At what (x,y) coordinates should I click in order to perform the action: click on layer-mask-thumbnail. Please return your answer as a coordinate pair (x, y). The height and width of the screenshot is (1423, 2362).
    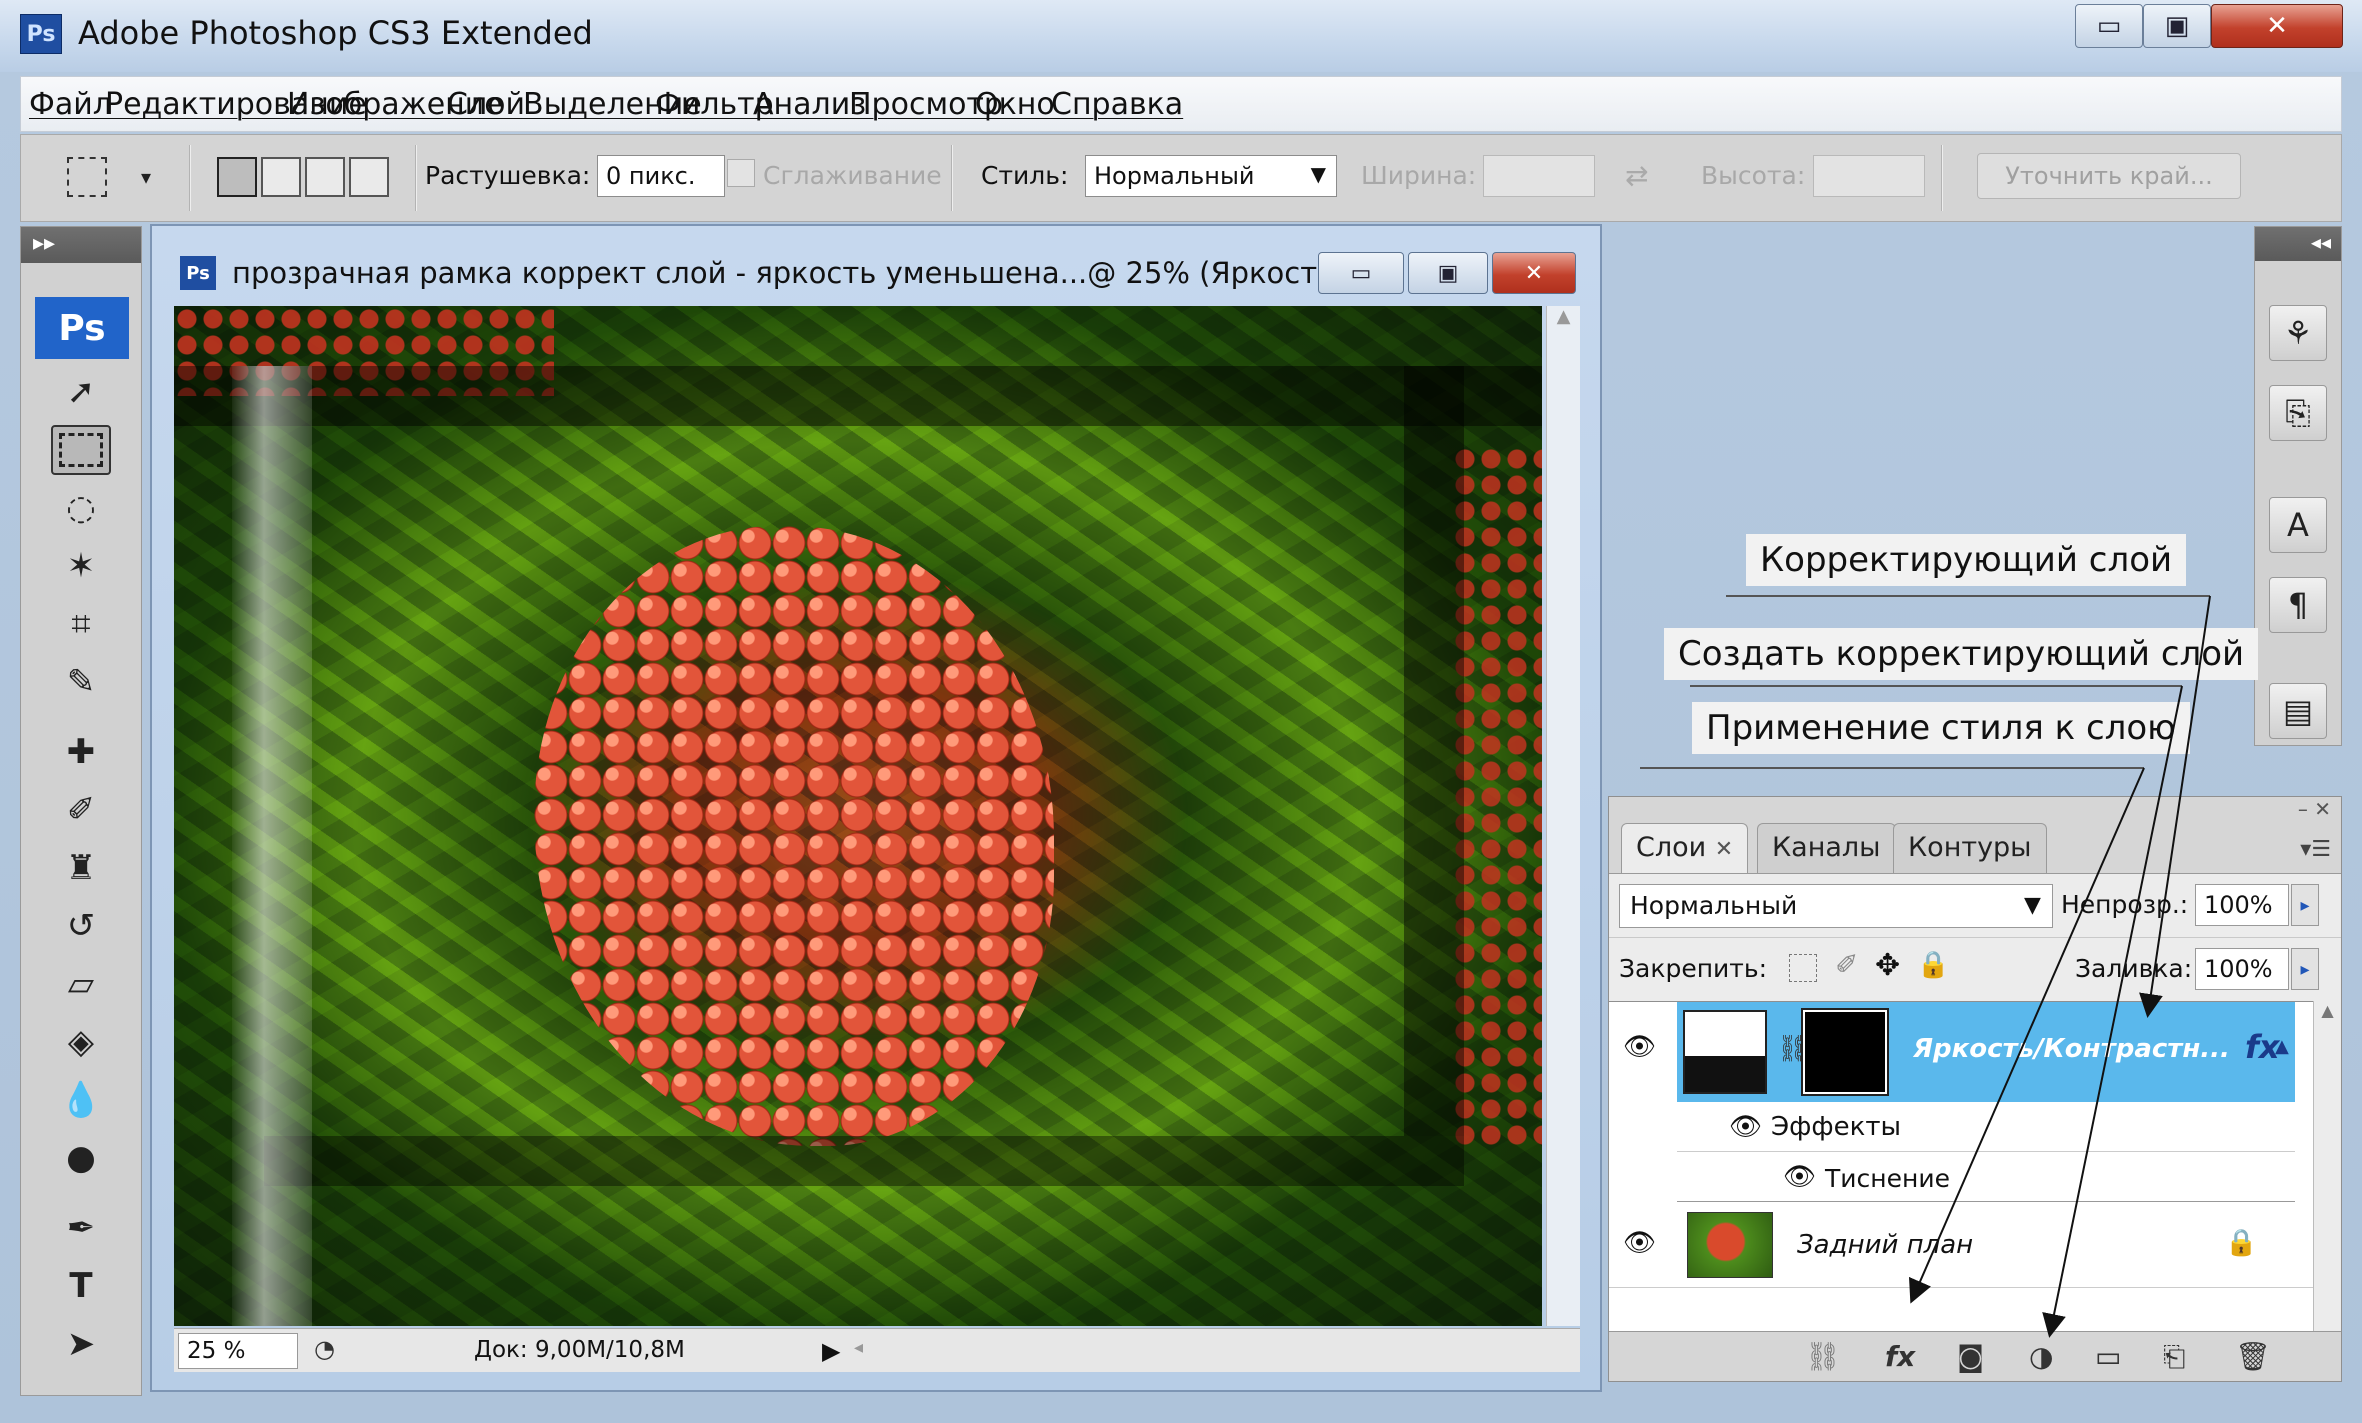
    Looking at the image, I should click on (1845, 1052).